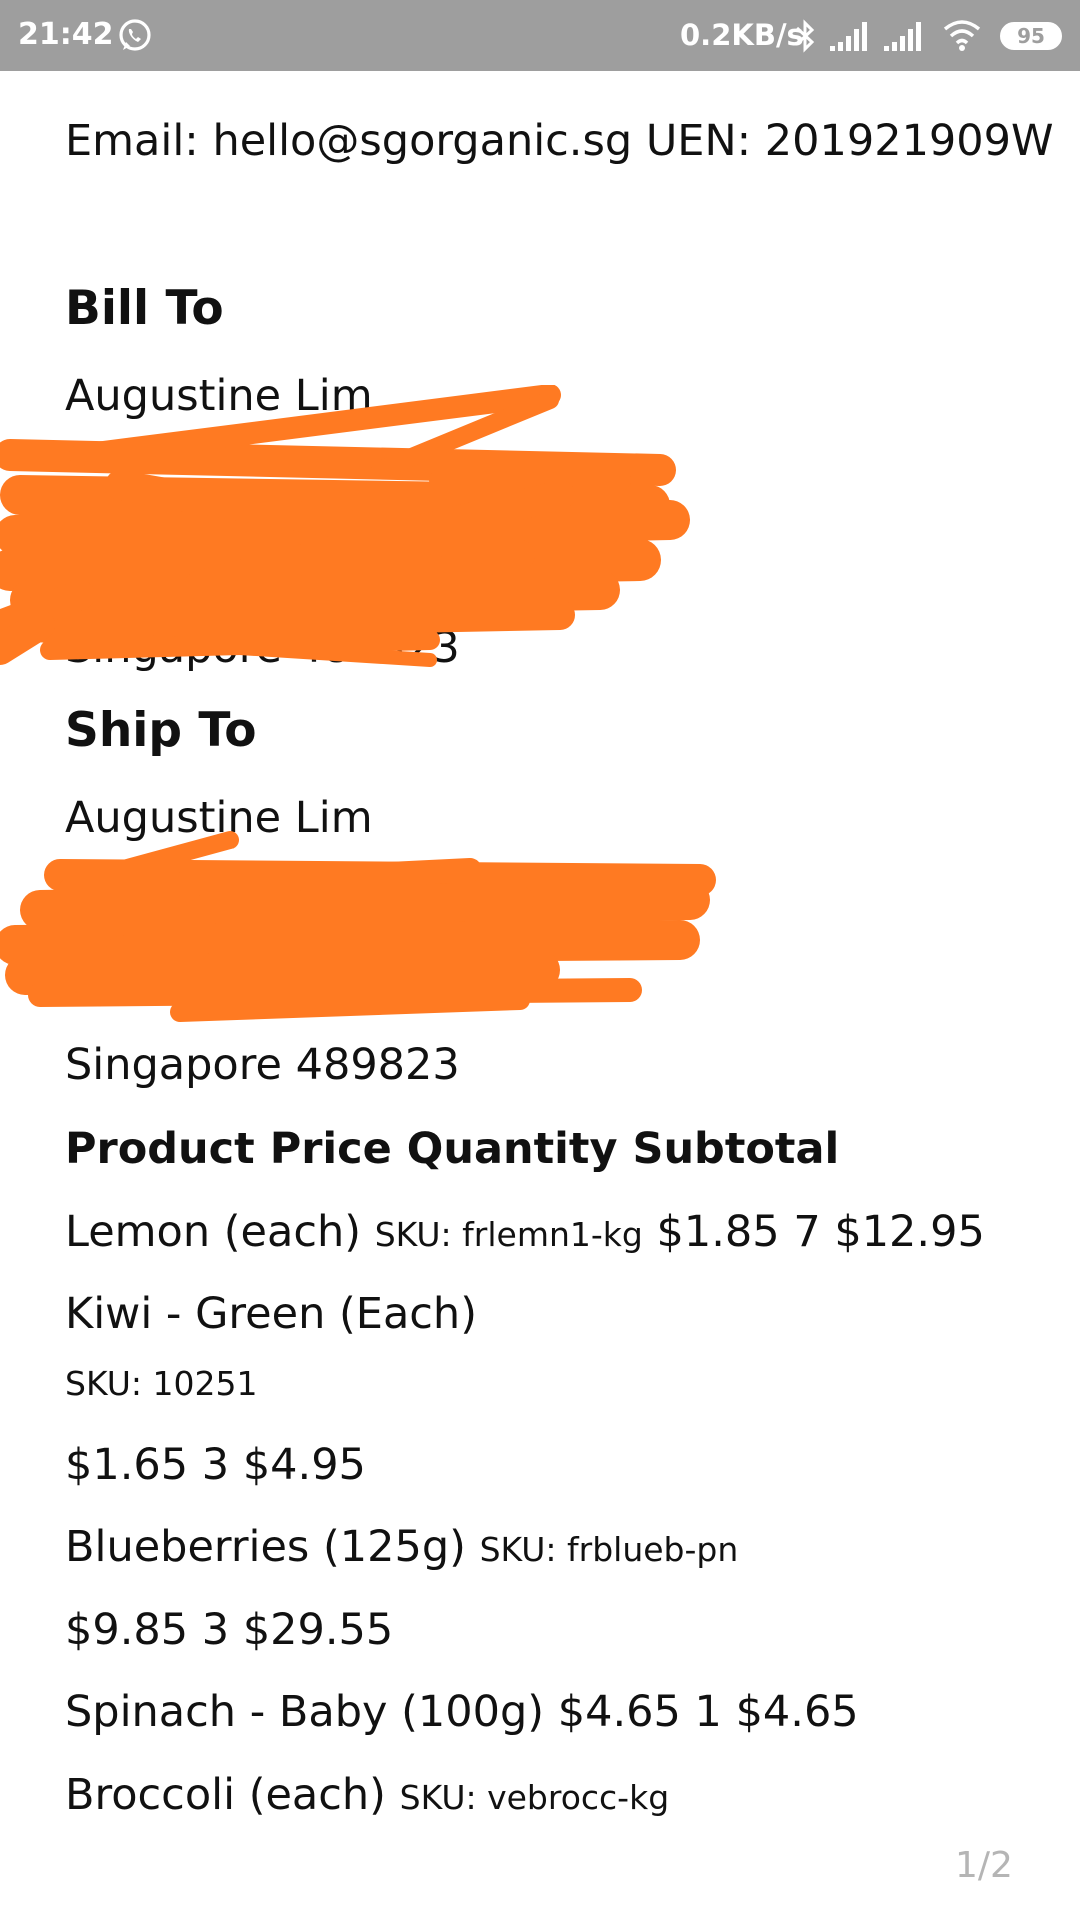 Image resolution: width=1080 pixels, height=1920 pixels. I want to click on table-row-values: $1.65 3 $4.95, so click(215, 1465).